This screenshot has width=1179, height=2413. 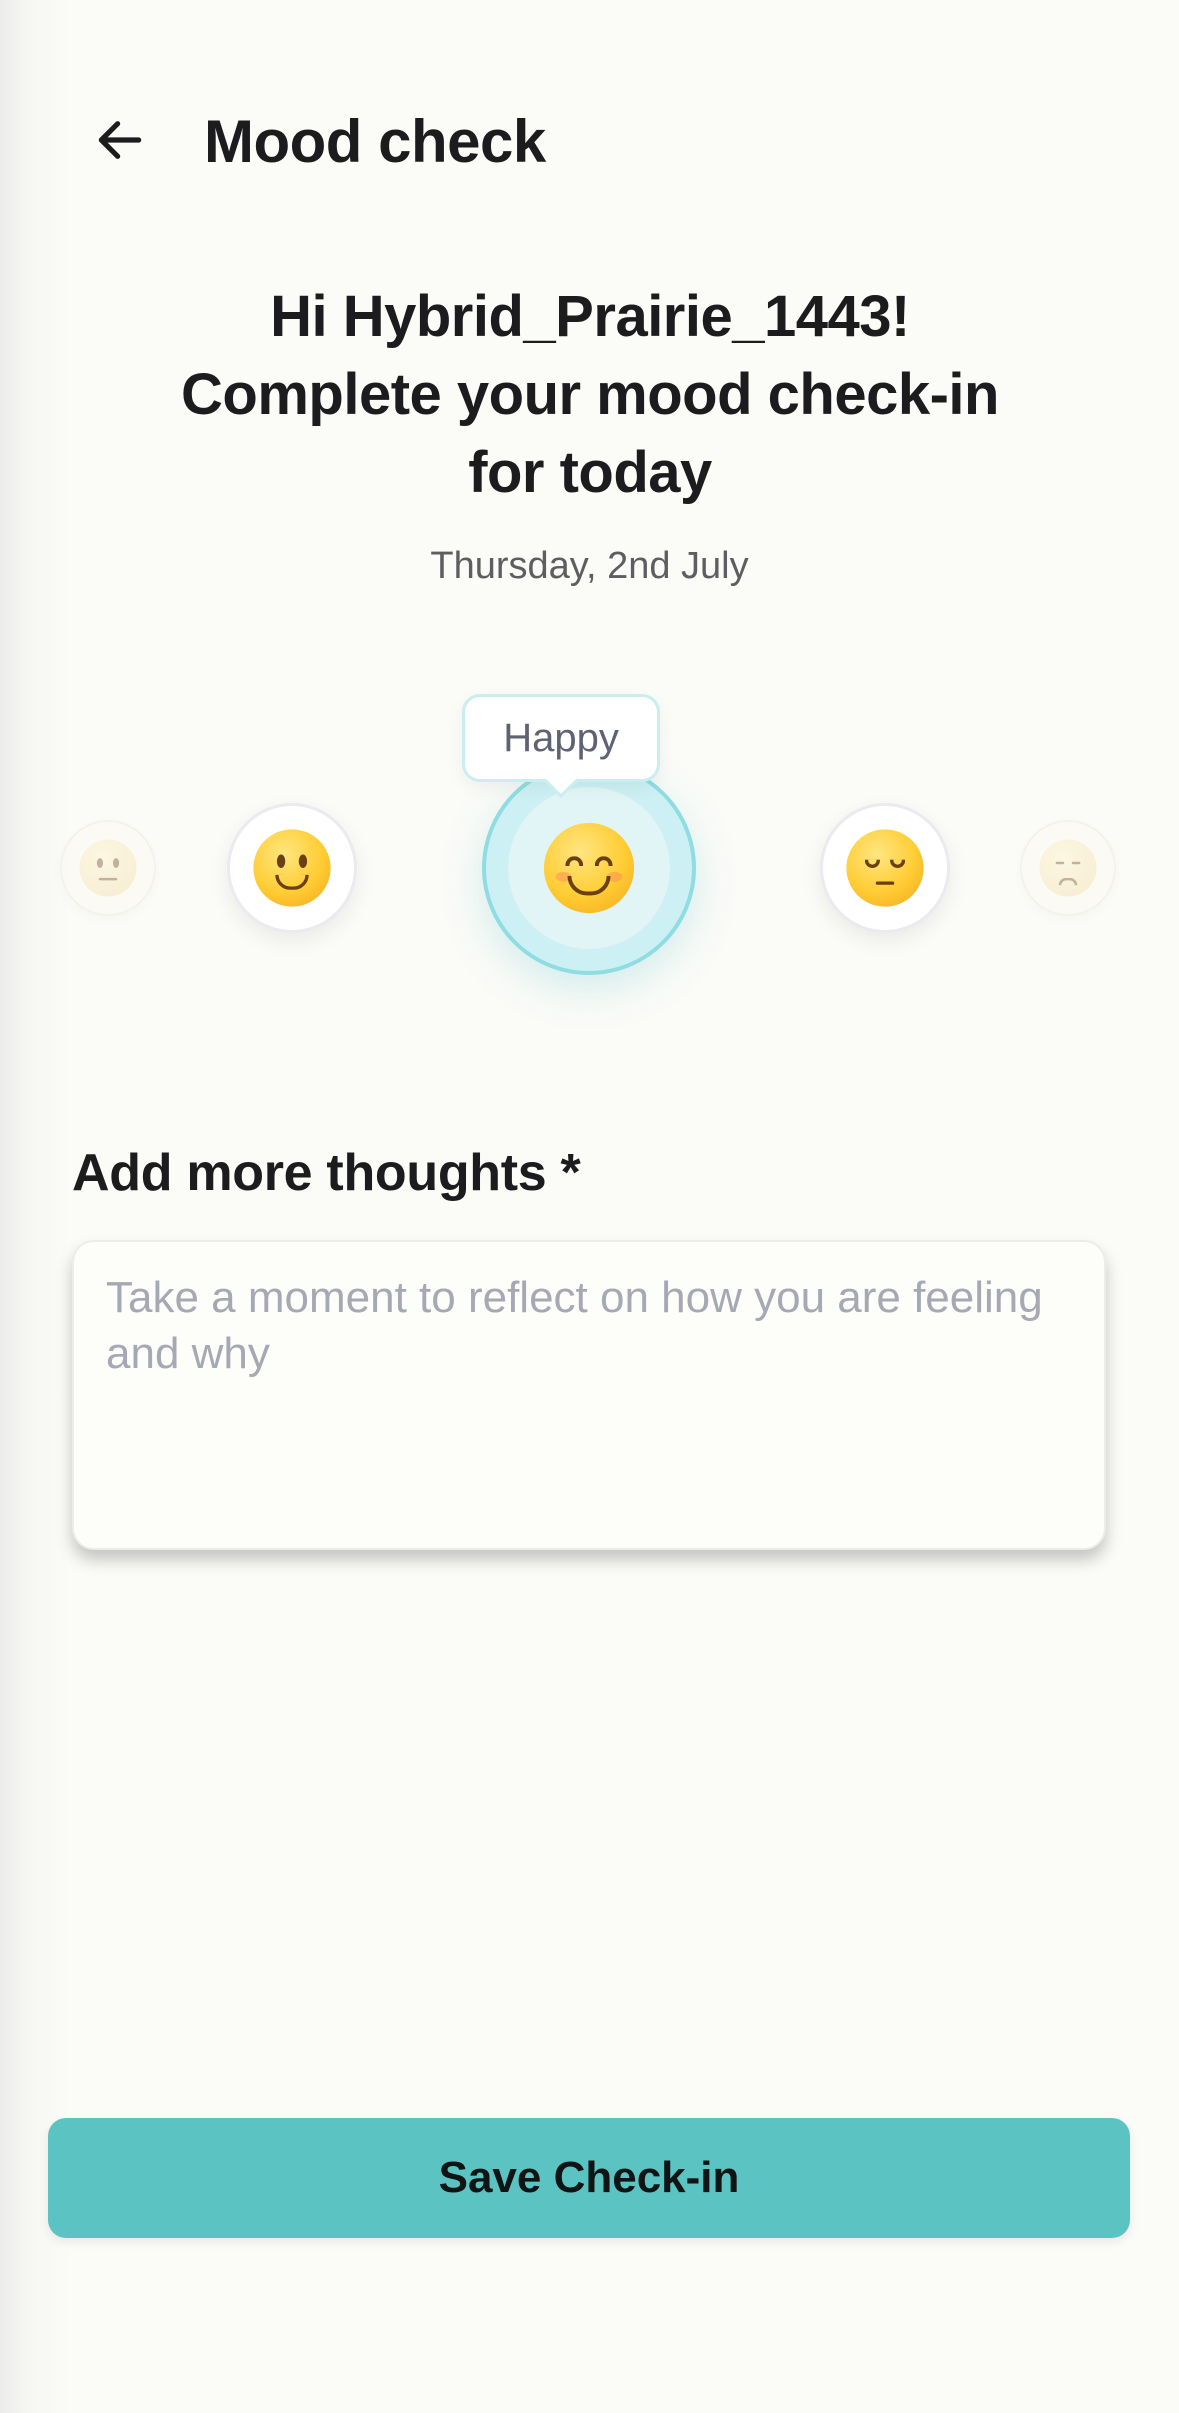 I want to click on mood-option-happy, so click(x=589, y=868).